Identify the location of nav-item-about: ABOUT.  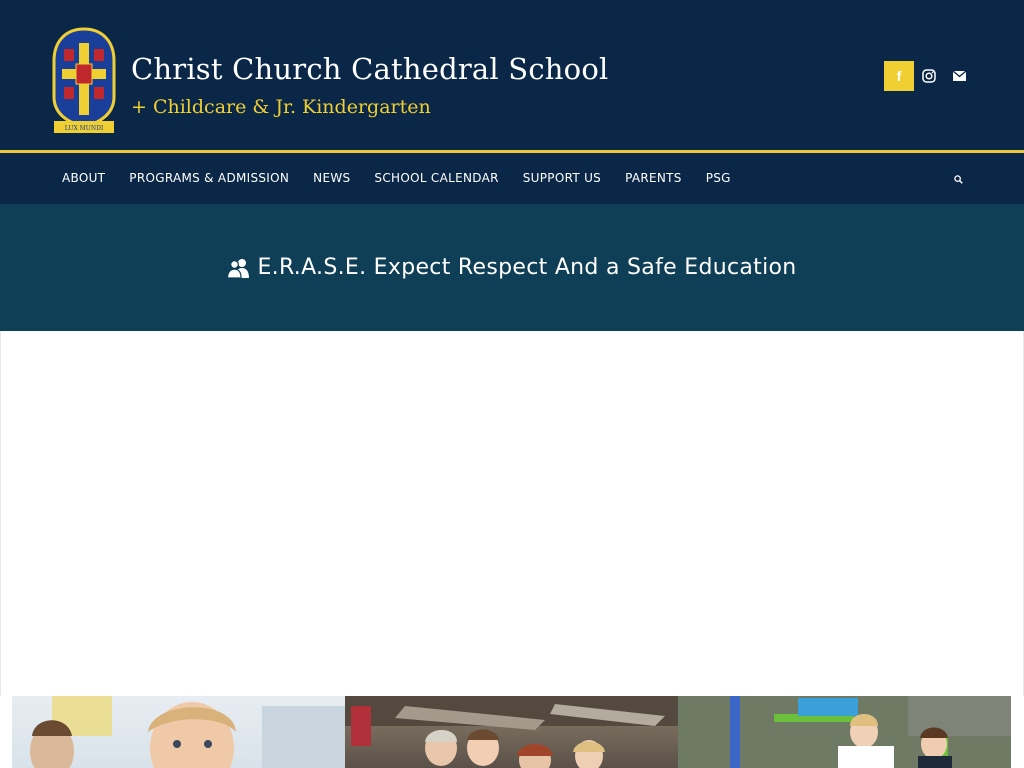
(83, 178).